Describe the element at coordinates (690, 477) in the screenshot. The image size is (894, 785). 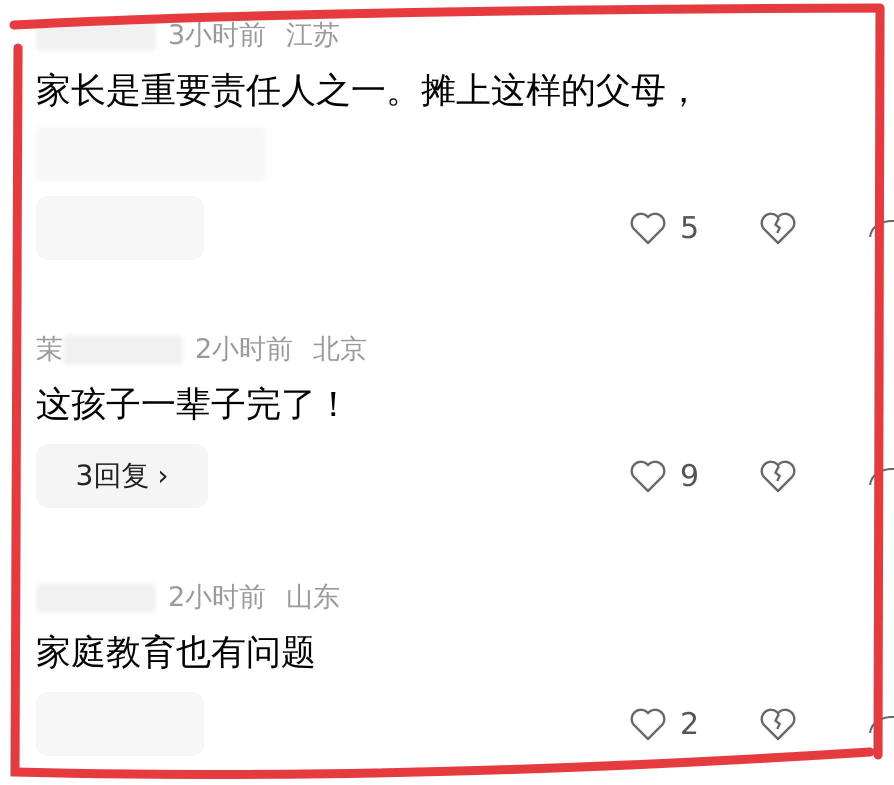
I see `like-count: 9` at that location.